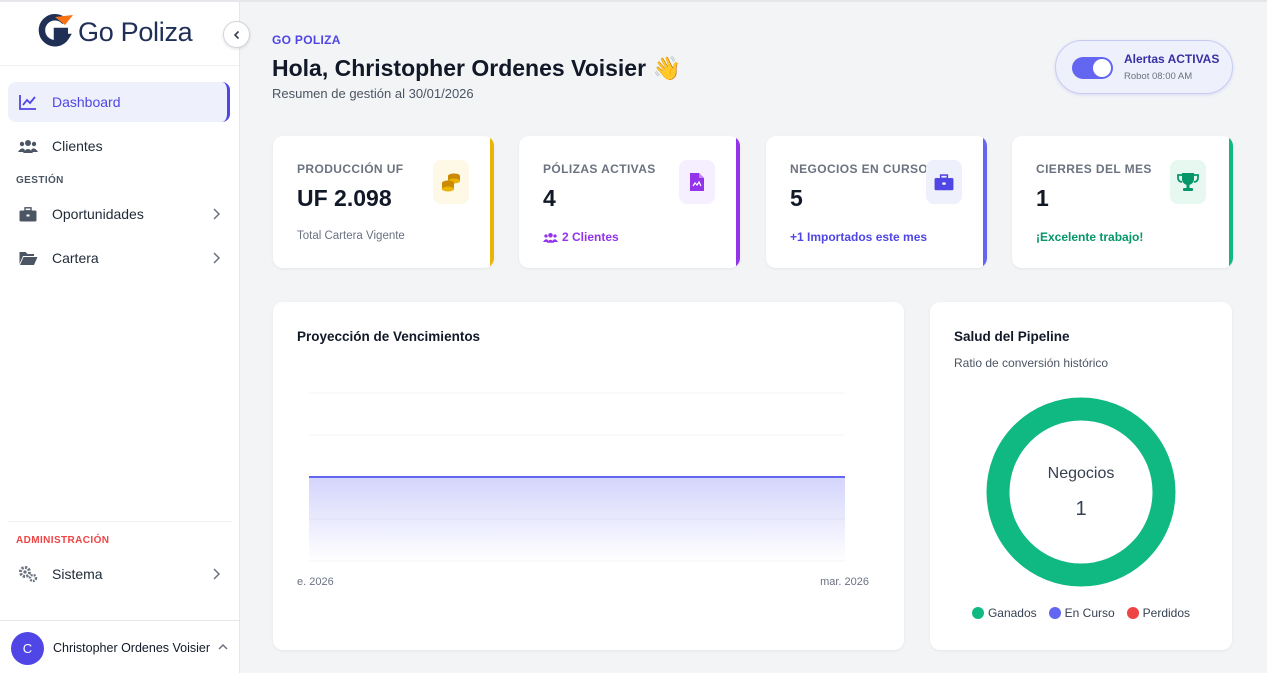 The height and width of the screenshot is (673, 1267). Describe the element at coordinates (119, 574) in the screenshot. I see `sidebar-item-sistema: Sistema` at that location.